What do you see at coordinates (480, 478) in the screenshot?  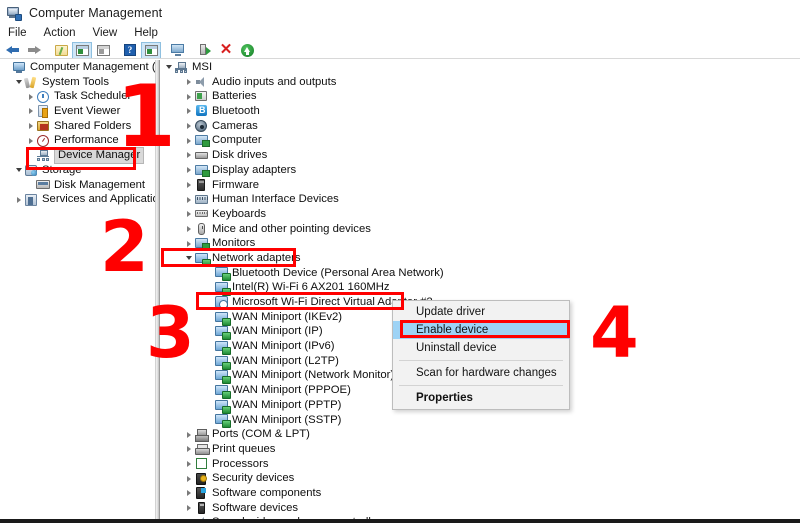 I see `tree-item-security-devices: Security devices` at bounding box center [480, 478].